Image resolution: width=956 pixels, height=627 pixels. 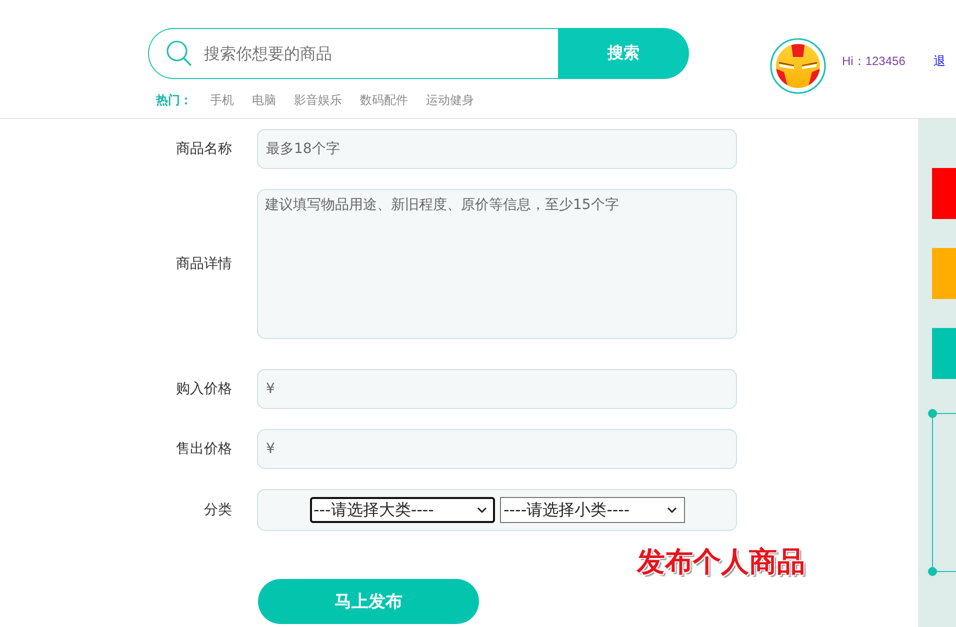 What do you see at coordinates (368, 601) in the screenshot?
I see `publish-button: 马上发布` at bounding box center [368, 601].